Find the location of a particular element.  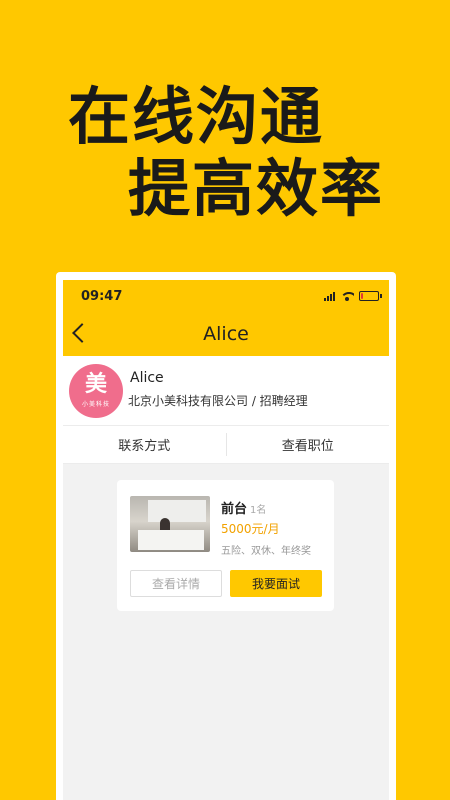

profile-name: Alice is located at coordinates (147, 378).